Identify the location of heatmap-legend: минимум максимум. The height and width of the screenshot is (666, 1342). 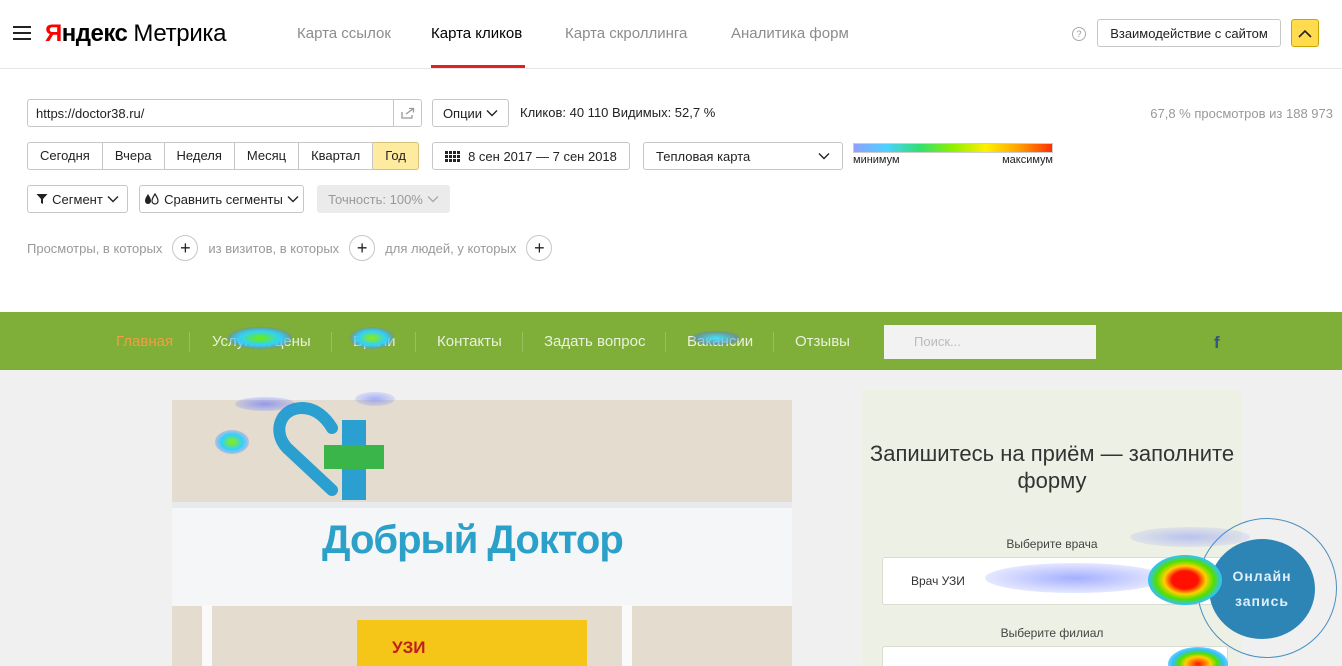
(953, 154).